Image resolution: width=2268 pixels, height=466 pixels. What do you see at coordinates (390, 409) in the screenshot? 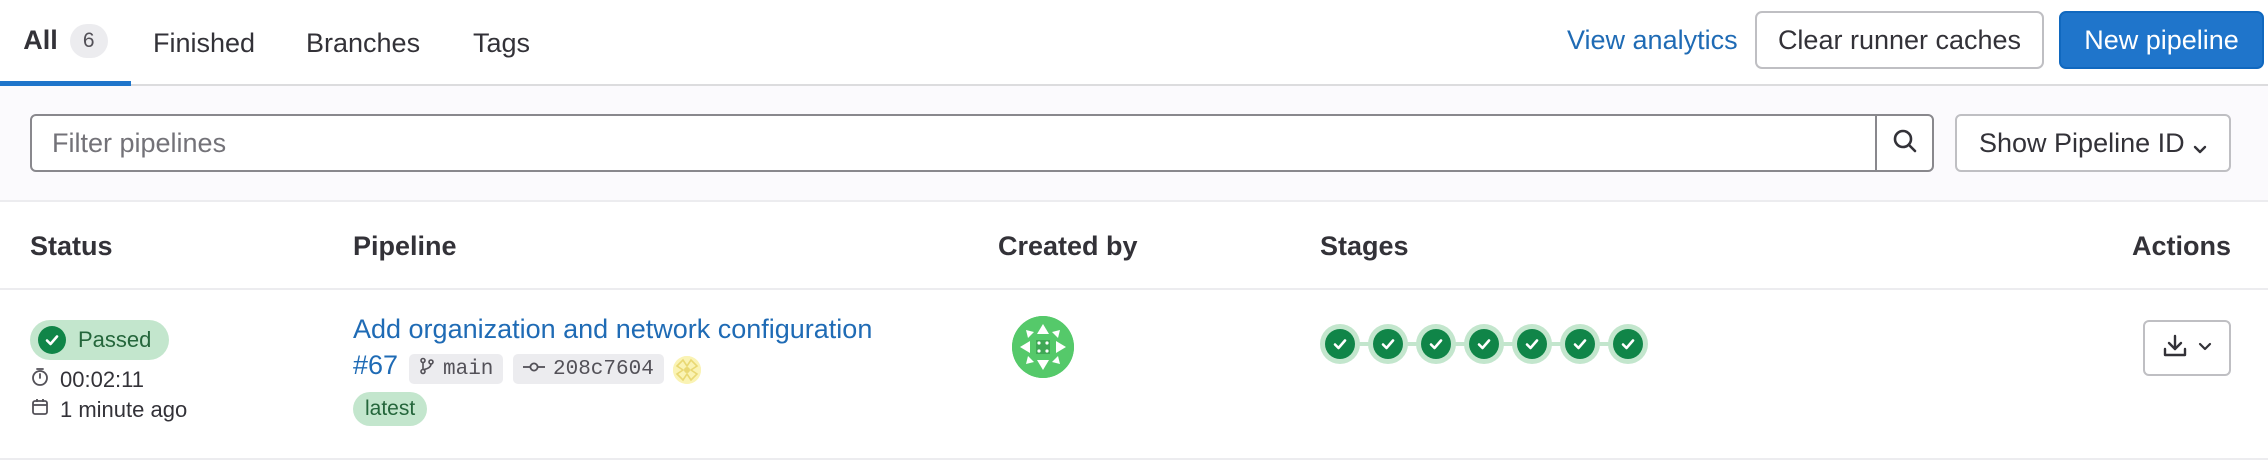
I see `latest-badge: latest` at bounding box center [390, 409].